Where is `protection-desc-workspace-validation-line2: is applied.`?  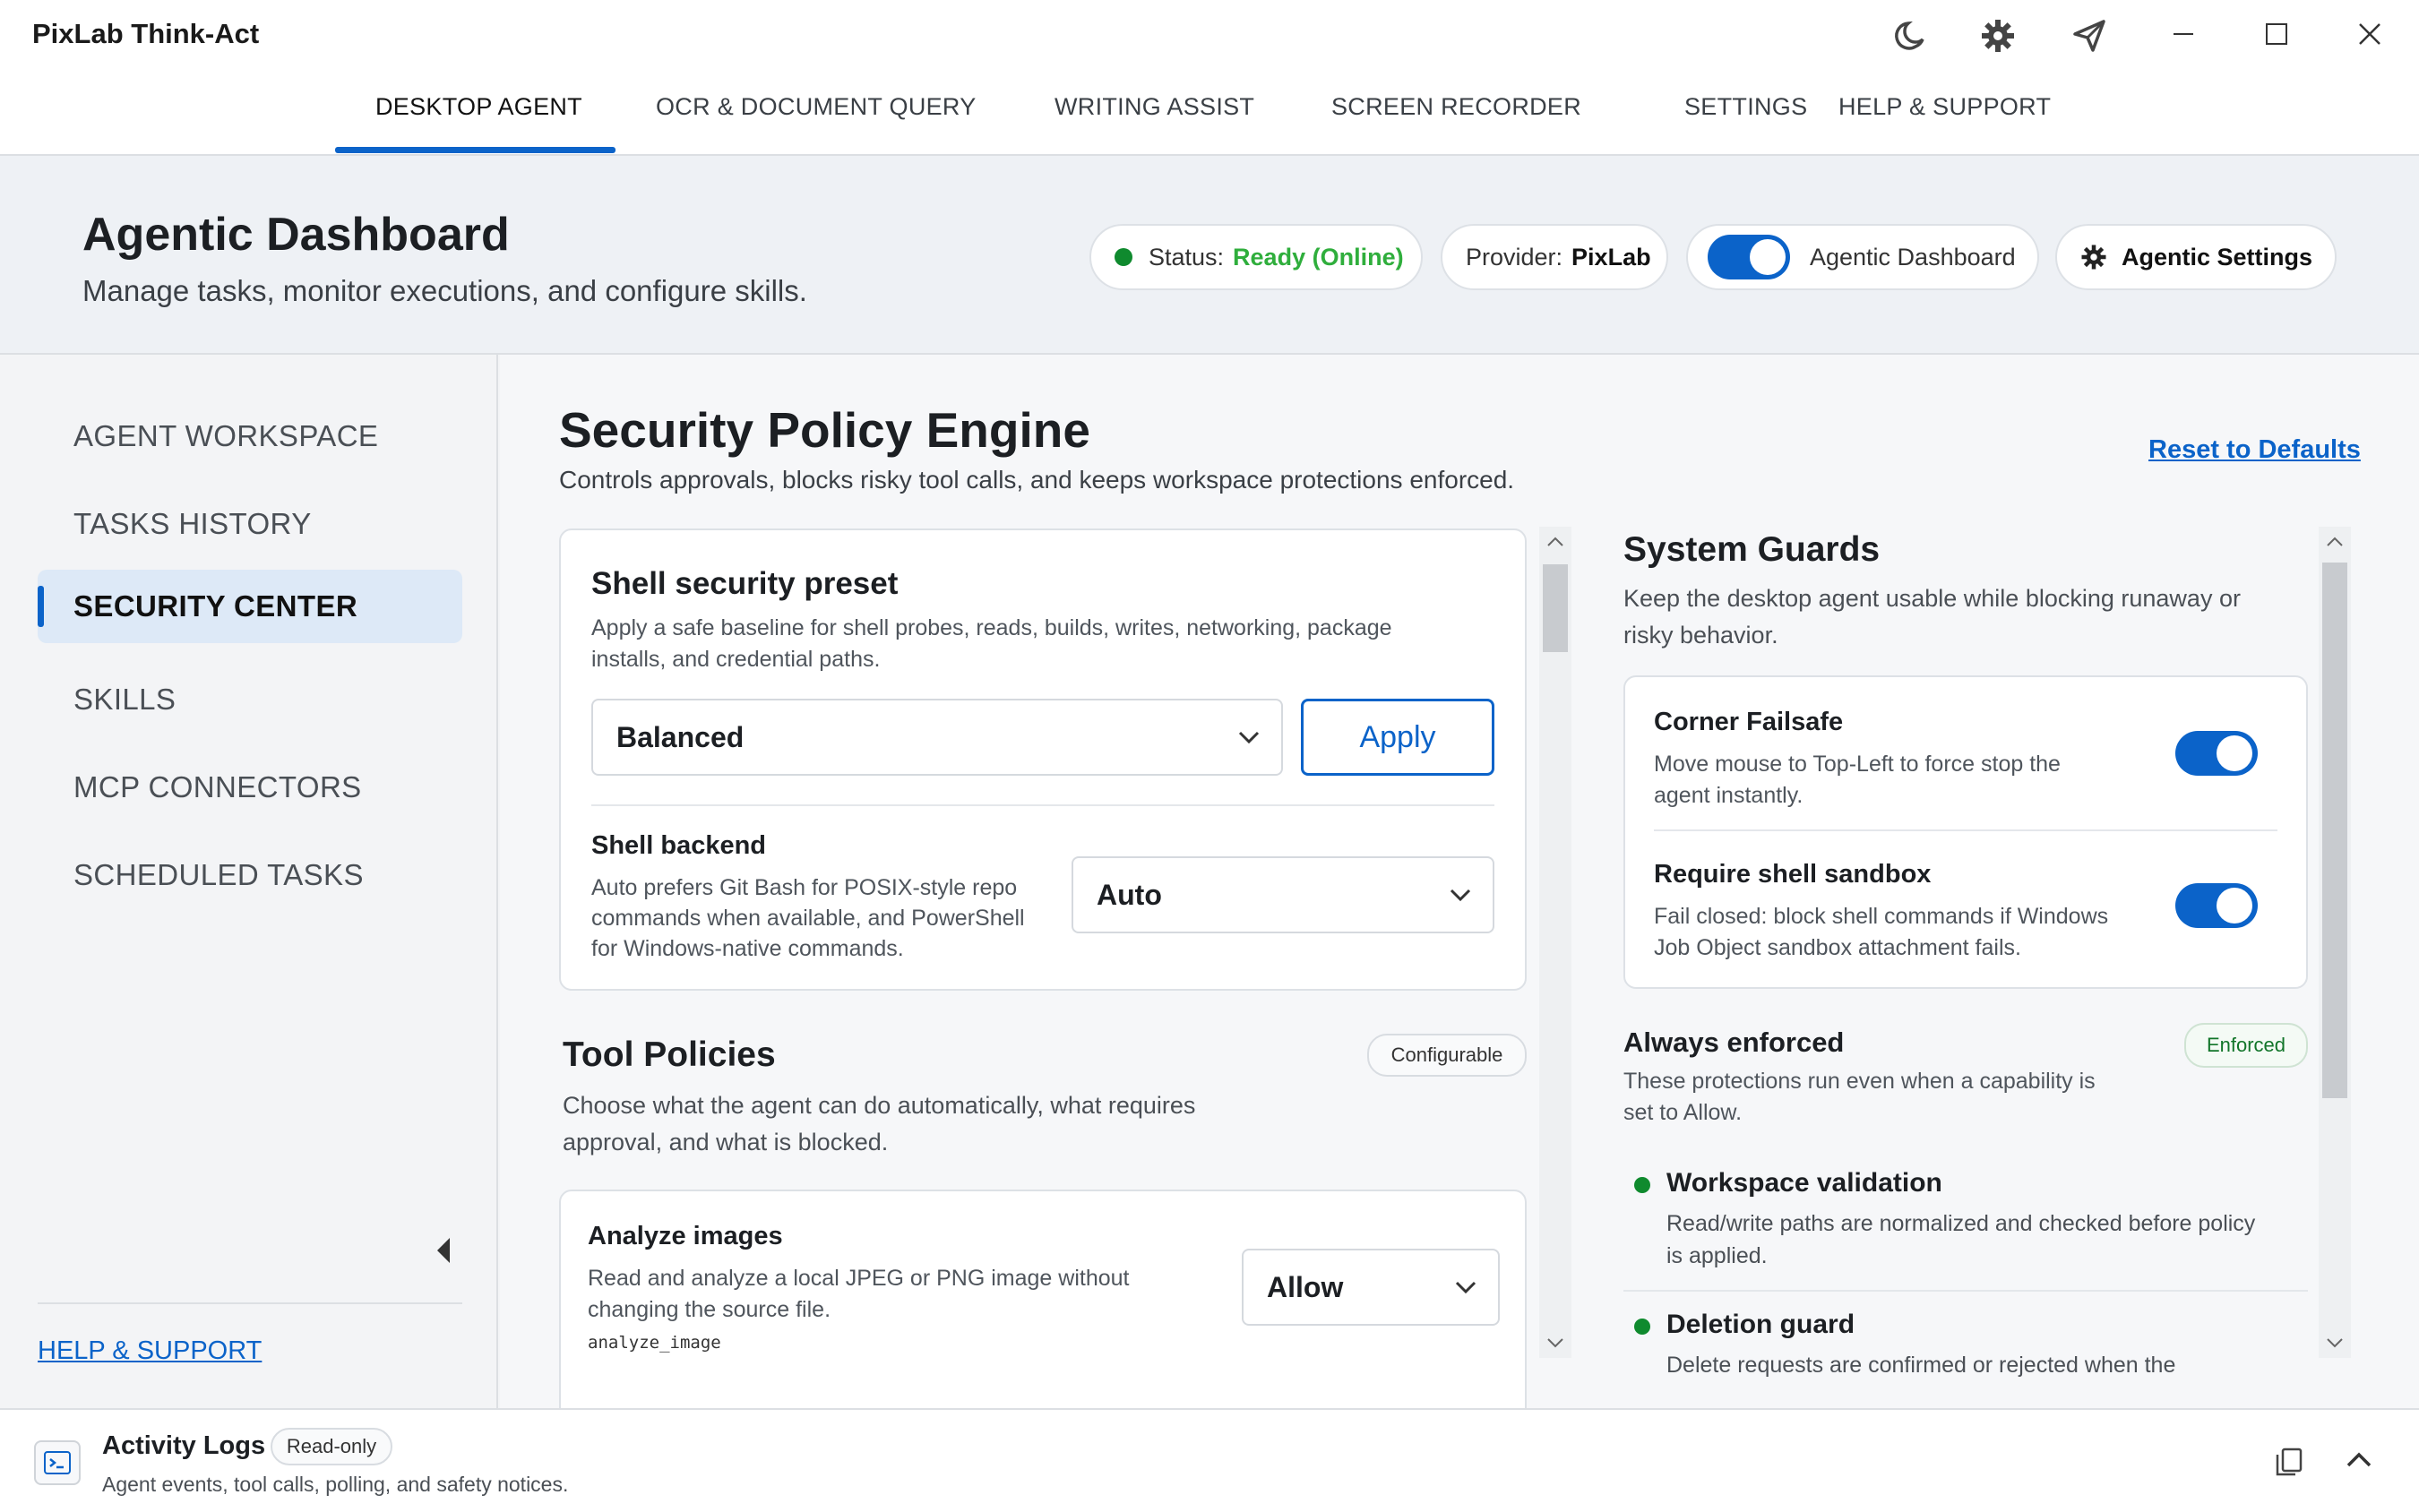 protection-desc-workspace-validation-line2: is applied. is located at coordinates (1717, 1256).